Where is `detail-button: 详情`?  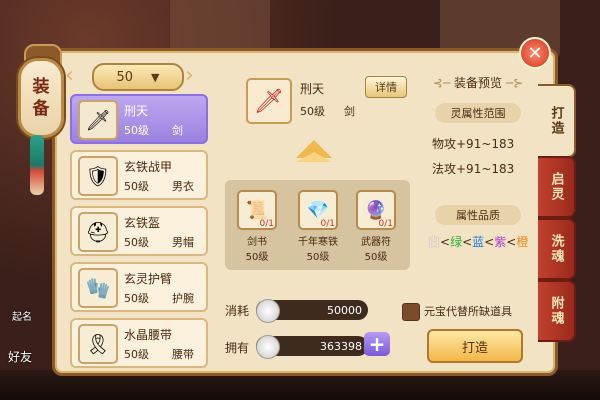 detail-button: 详情 is located at coordinates (386, 87).